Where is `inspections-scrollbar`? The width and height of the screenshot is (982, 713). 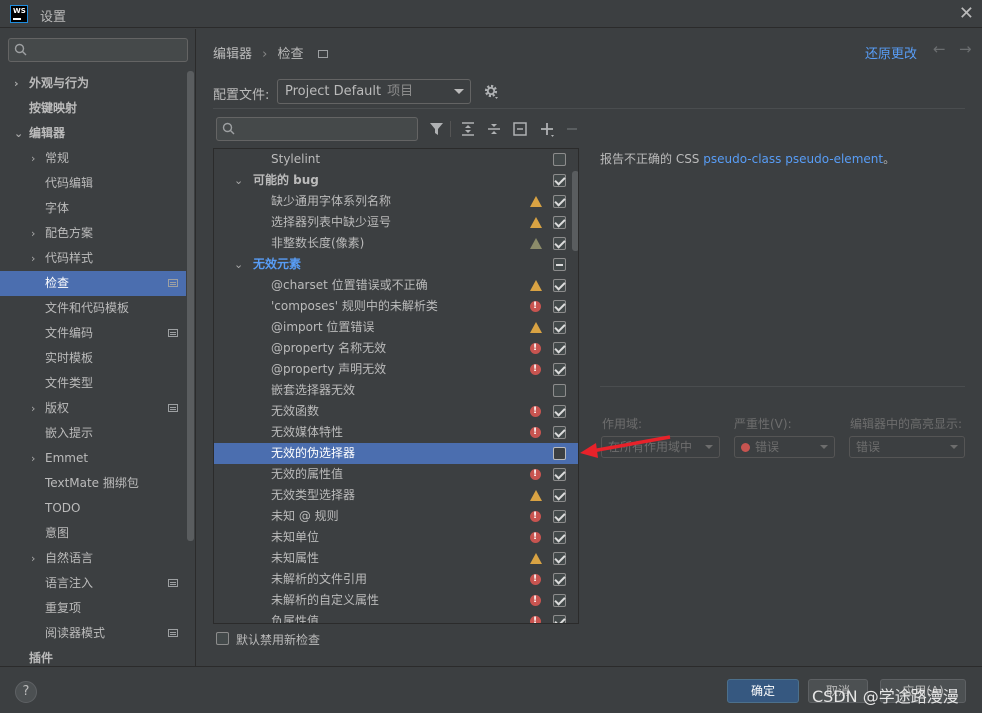
inspections-scrollbar is located at coordinates (575, 211).